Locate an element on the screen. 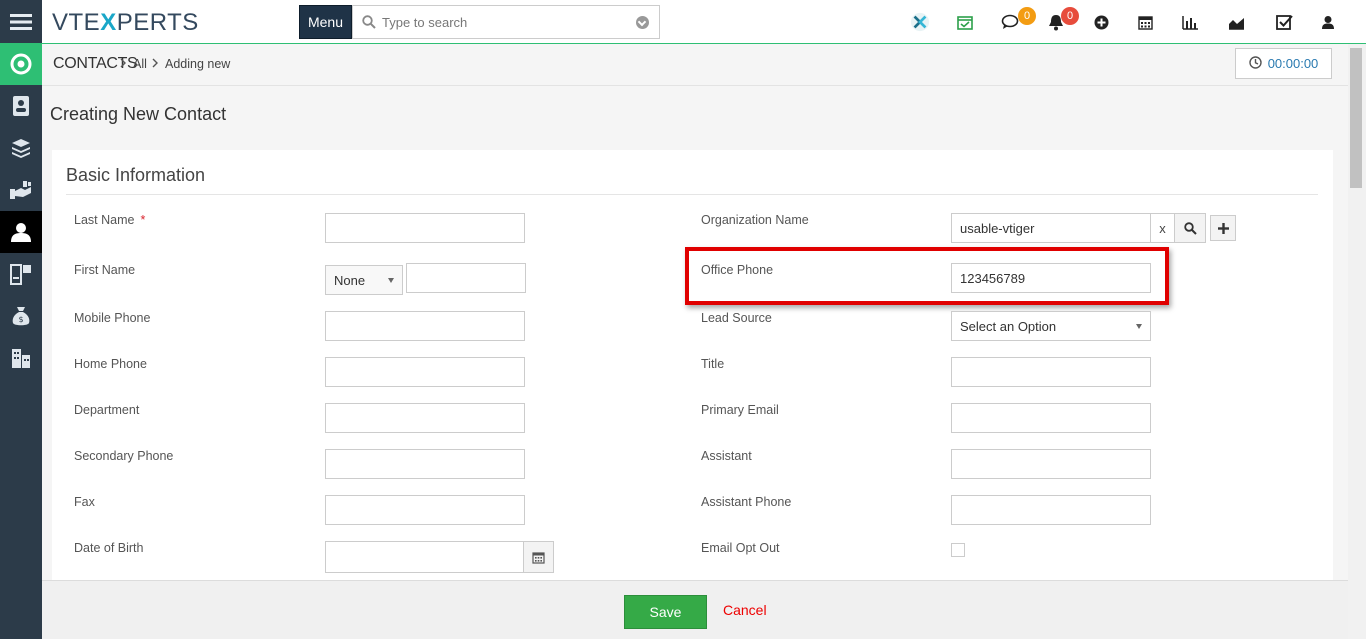 The height and width of the screenshot is (639, 1366). home-phone-label: Home Phone is located at coordinates (110, 364).